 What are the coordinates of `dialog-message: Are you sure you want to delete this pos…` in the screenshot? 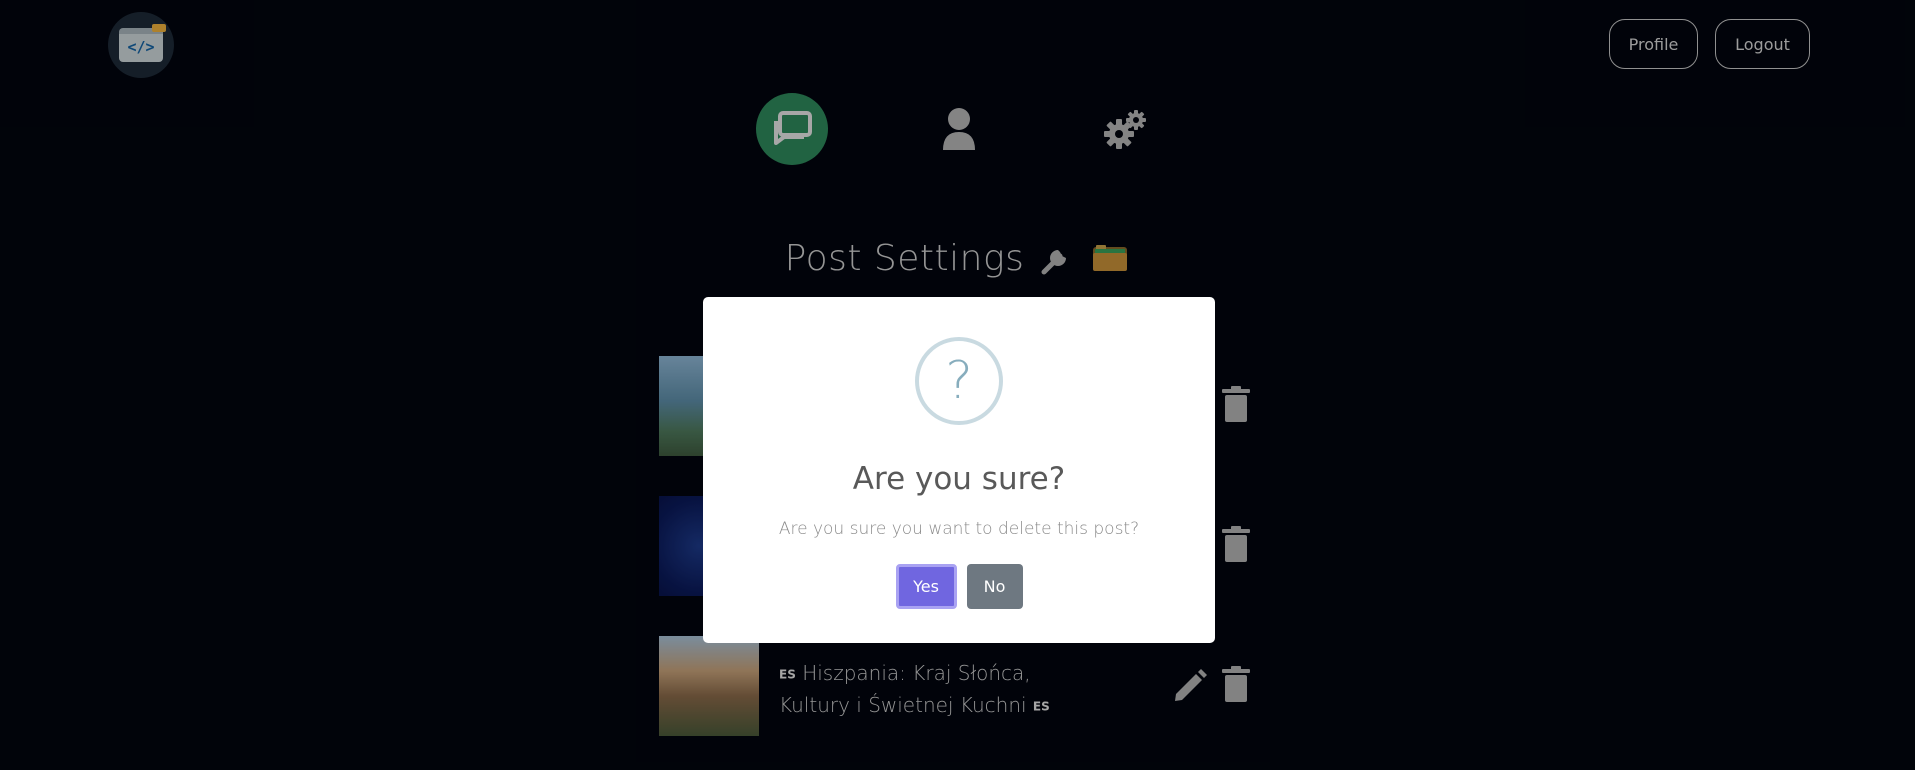 It's located at (959, 529).